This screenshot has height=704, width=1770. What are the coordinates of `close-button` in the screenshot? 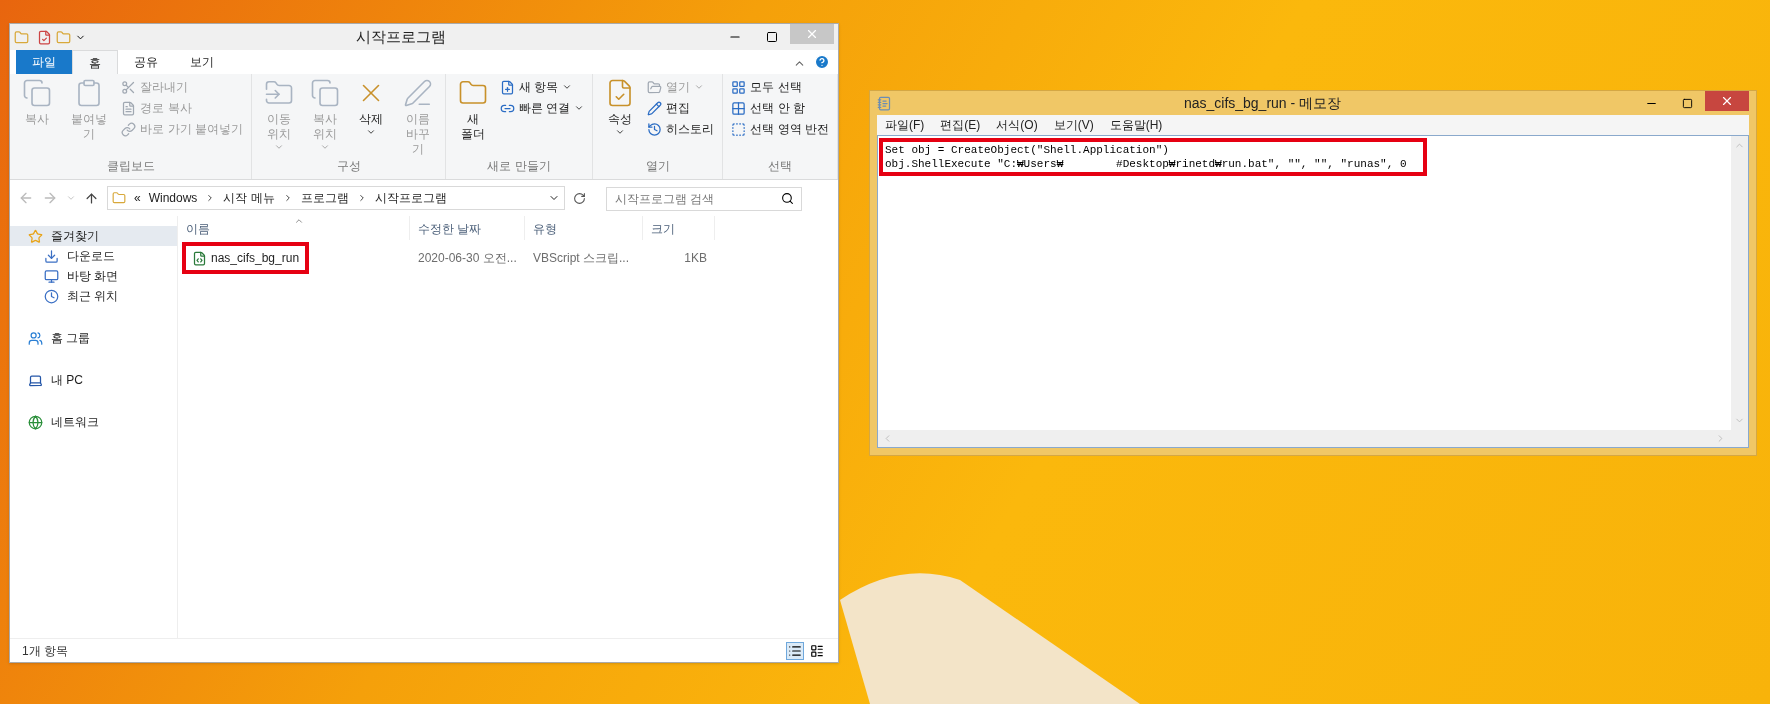 It's located at (1727, 101).